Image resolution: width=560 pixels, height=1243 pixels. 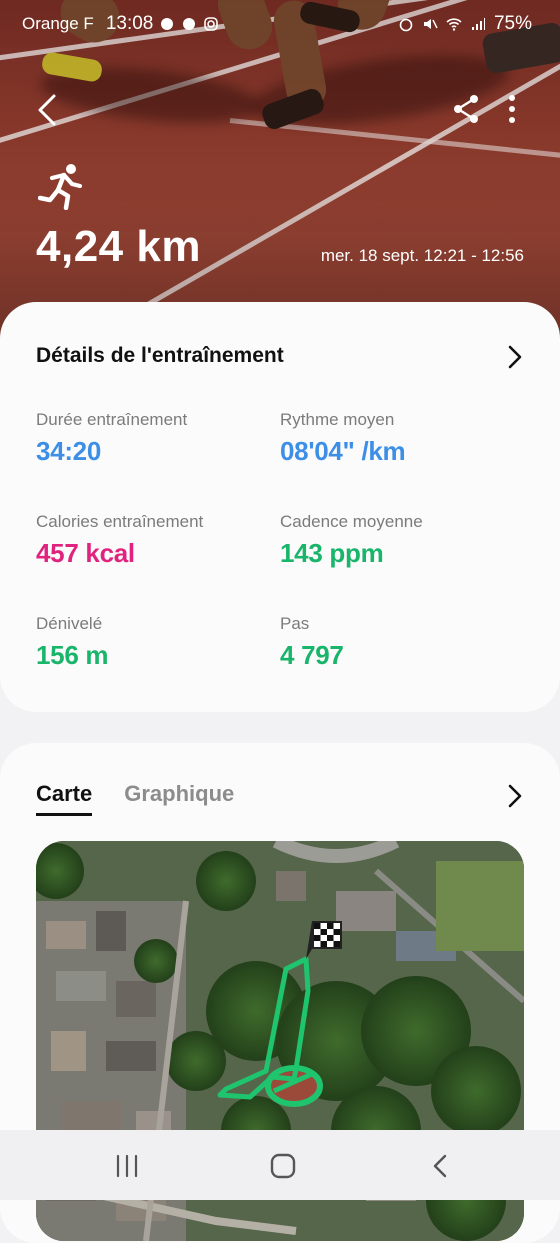 I want to click on stat-calories: Calories entraînement 457 kcal, so click(x=119, y=540).